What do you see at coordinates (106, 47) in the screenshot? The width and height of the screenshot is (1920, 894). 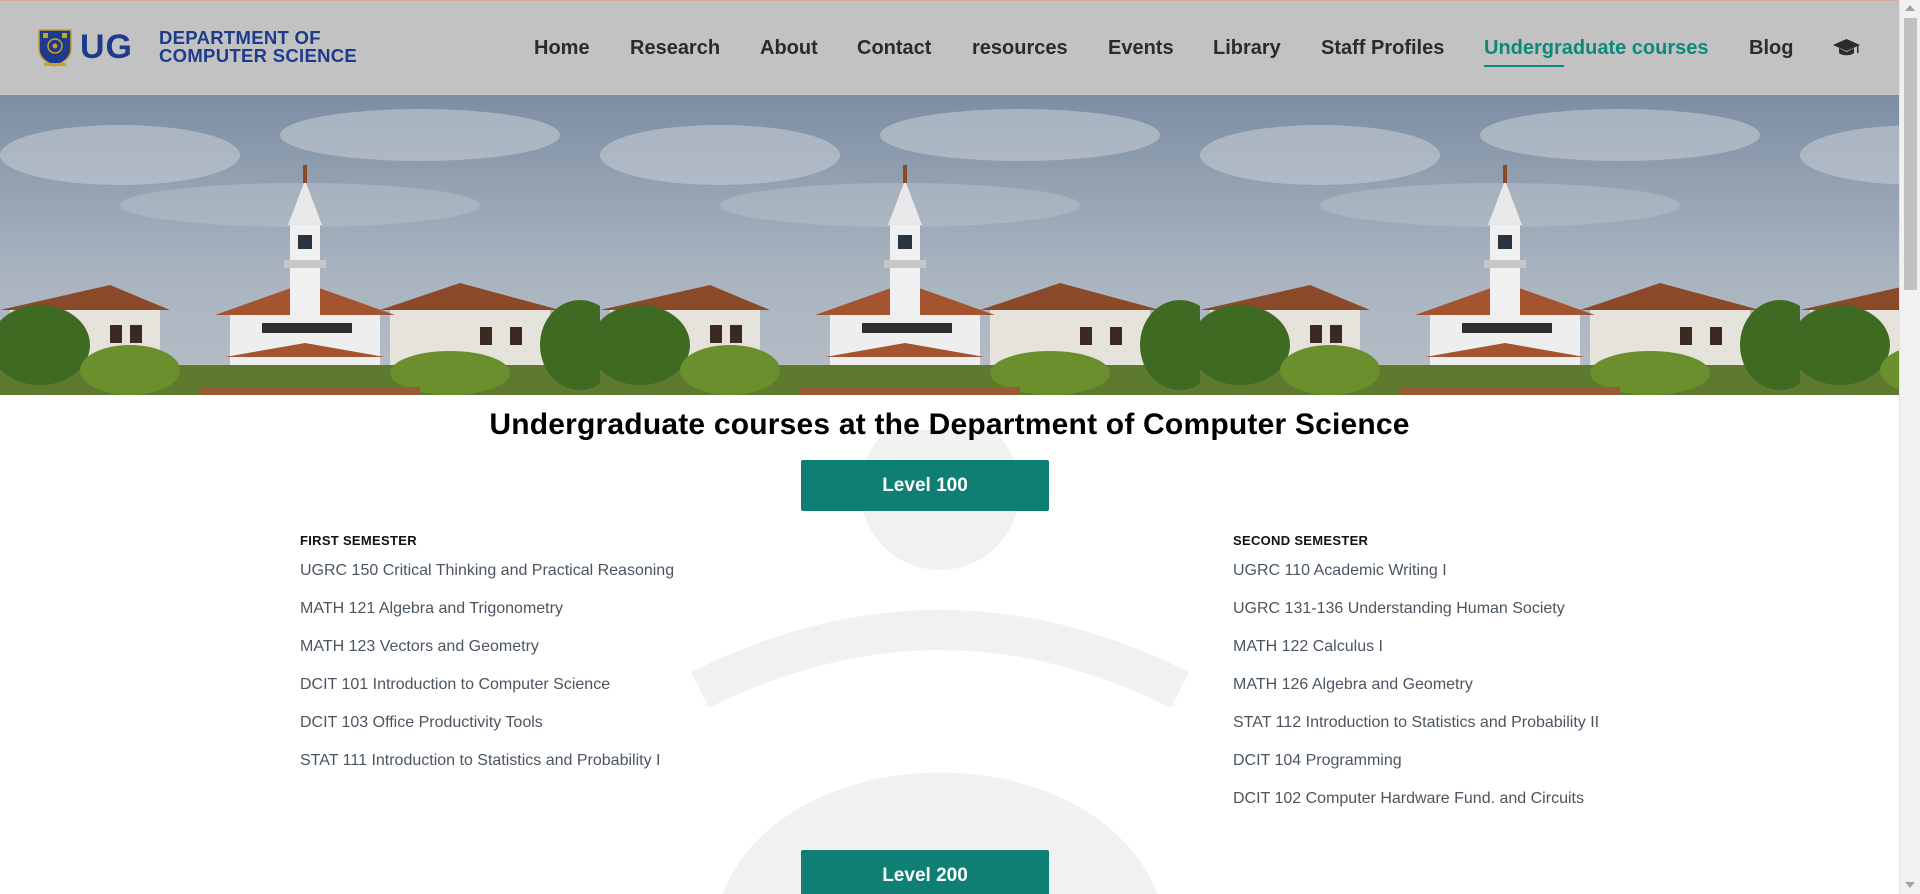 I see `logo-abbreviation: UG` at bounding box center [106, 47].